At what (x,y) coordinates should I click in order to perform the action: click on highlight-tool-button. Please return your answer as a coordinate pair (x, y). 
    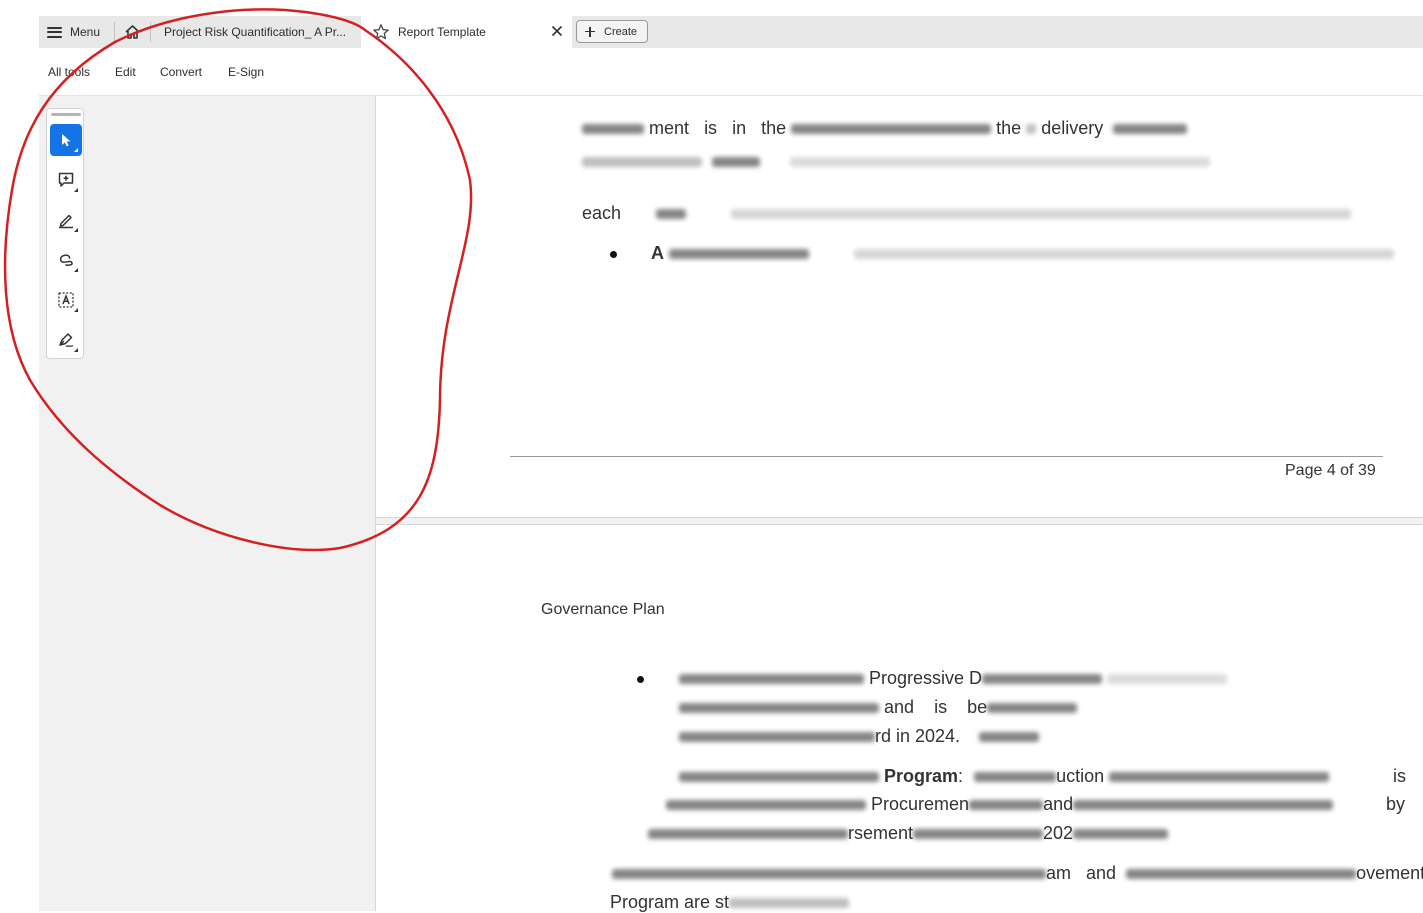
    Looking at the image, I should click on (66, 220).